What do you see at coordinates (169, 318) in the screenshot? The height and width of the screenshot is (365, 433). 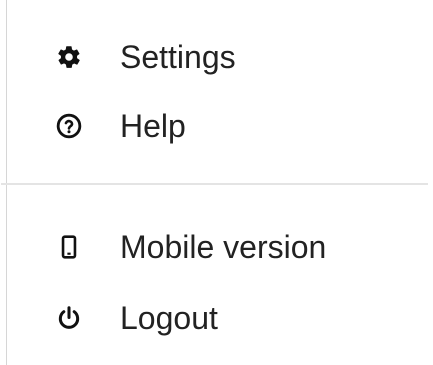 I see `menu-item-label: Logout` at bounding box center [169, 318].